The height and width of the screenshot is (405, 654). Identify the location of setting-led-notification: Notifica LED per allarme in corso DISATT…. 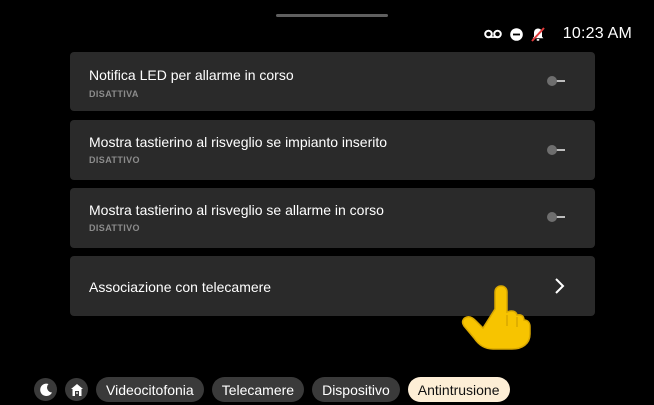
(332, 81).